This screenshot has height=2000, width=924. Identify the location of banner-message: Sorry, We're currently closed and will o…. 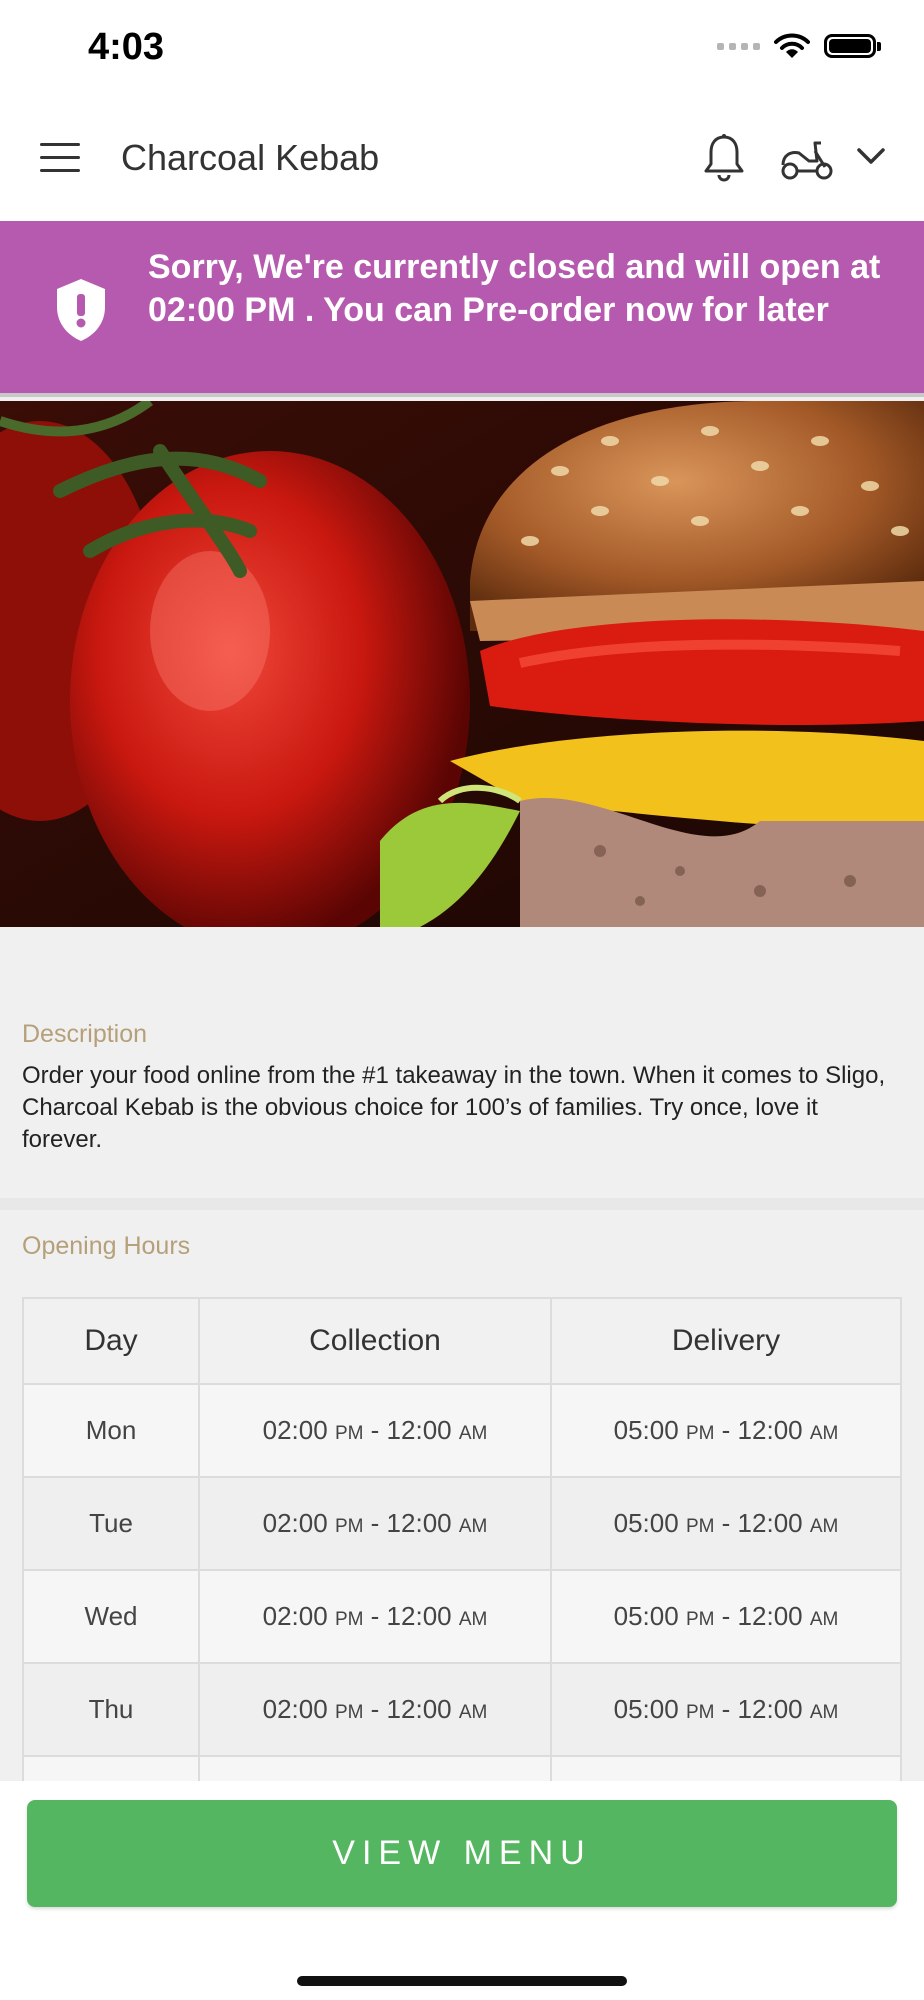
(514, 288).